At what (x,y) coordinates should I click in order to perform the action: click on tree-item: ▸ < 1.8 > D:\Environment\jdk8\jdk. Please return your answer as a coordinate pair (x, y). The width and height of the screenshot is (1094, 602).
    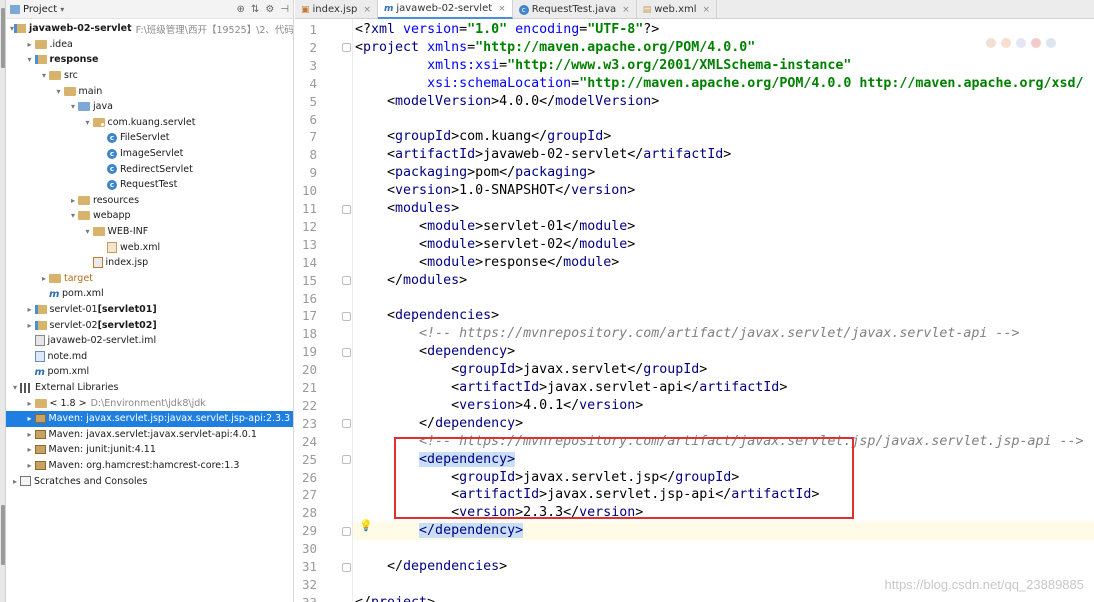
    Looking at the image, I should click on (149, 403).